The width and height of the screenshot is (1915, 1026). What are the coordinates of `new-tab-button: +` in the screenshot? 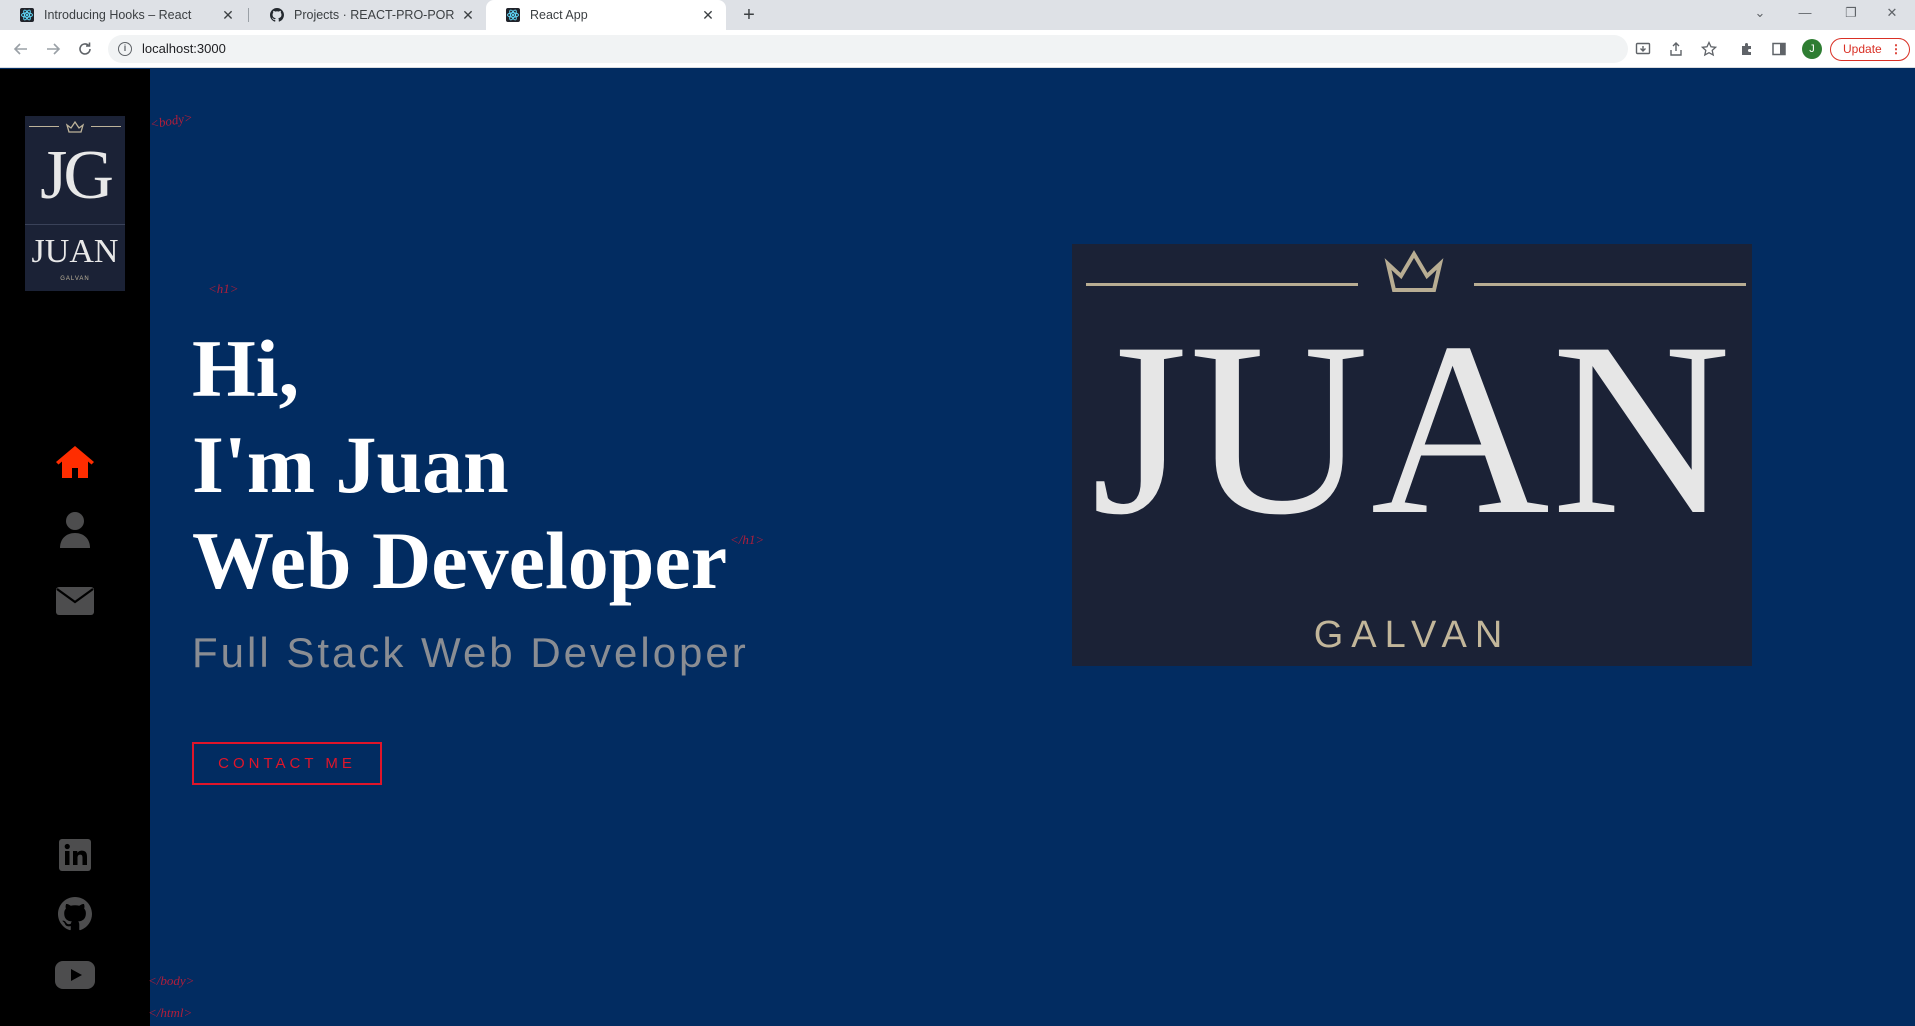 It's located at (749, 15).